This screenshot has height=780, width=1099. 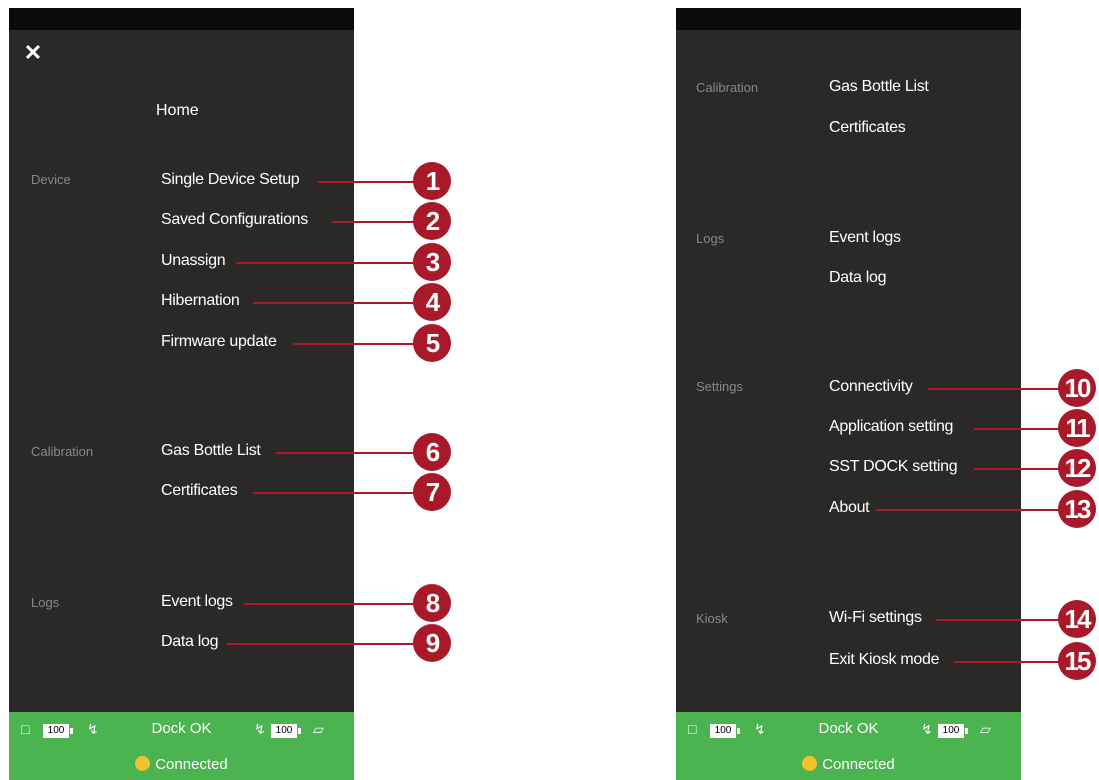 I want to click on callout-badge: 6, so click(x=432, y=452).